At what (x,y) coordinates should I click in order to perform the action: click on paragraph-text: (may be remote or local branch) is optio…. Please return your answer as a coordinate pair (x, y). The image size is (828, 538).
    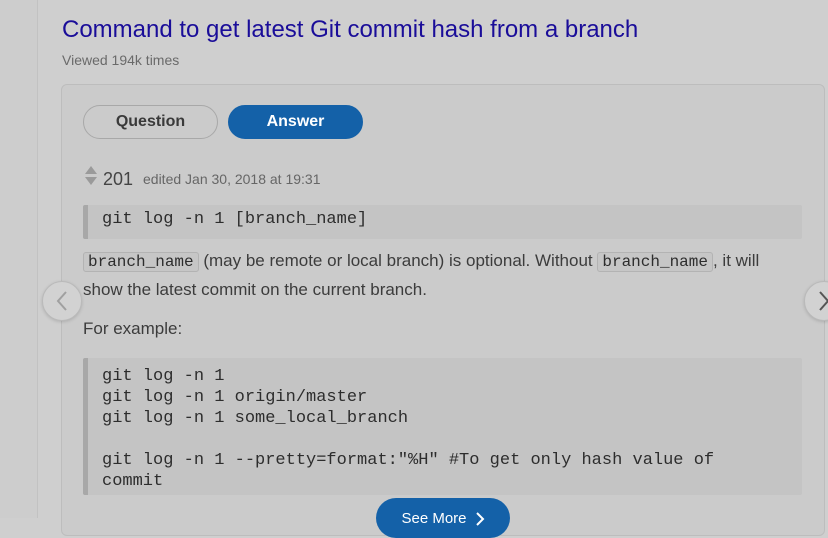
    Looking at the image, I should click on (398, 260).